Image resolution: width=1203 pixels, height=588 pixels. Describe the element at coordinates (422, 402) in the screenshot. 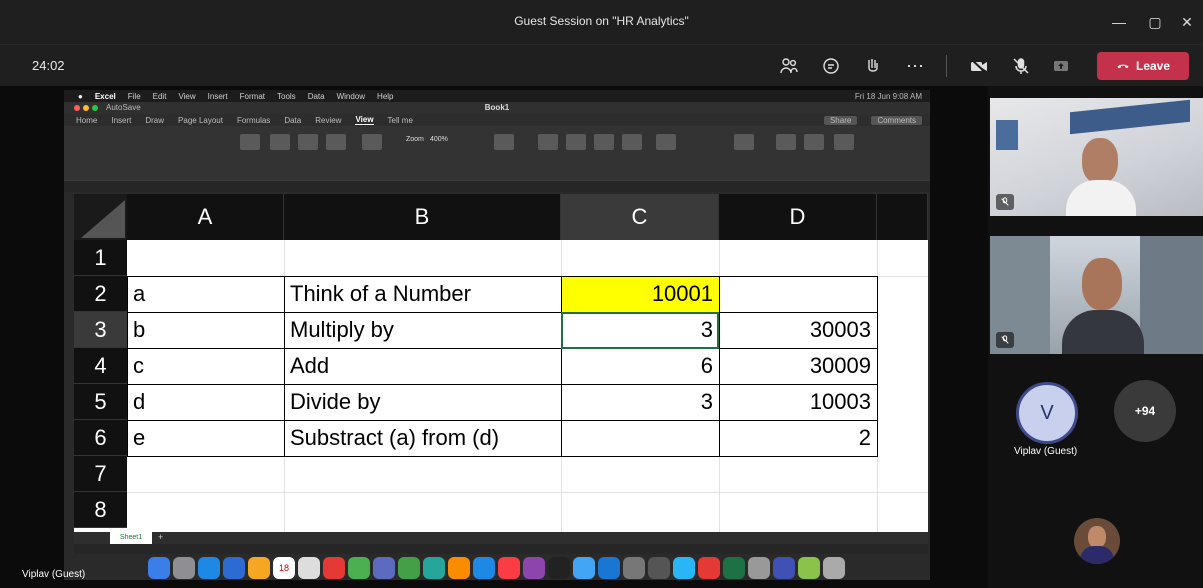

I see `cell-b5: Divide by` at that location.